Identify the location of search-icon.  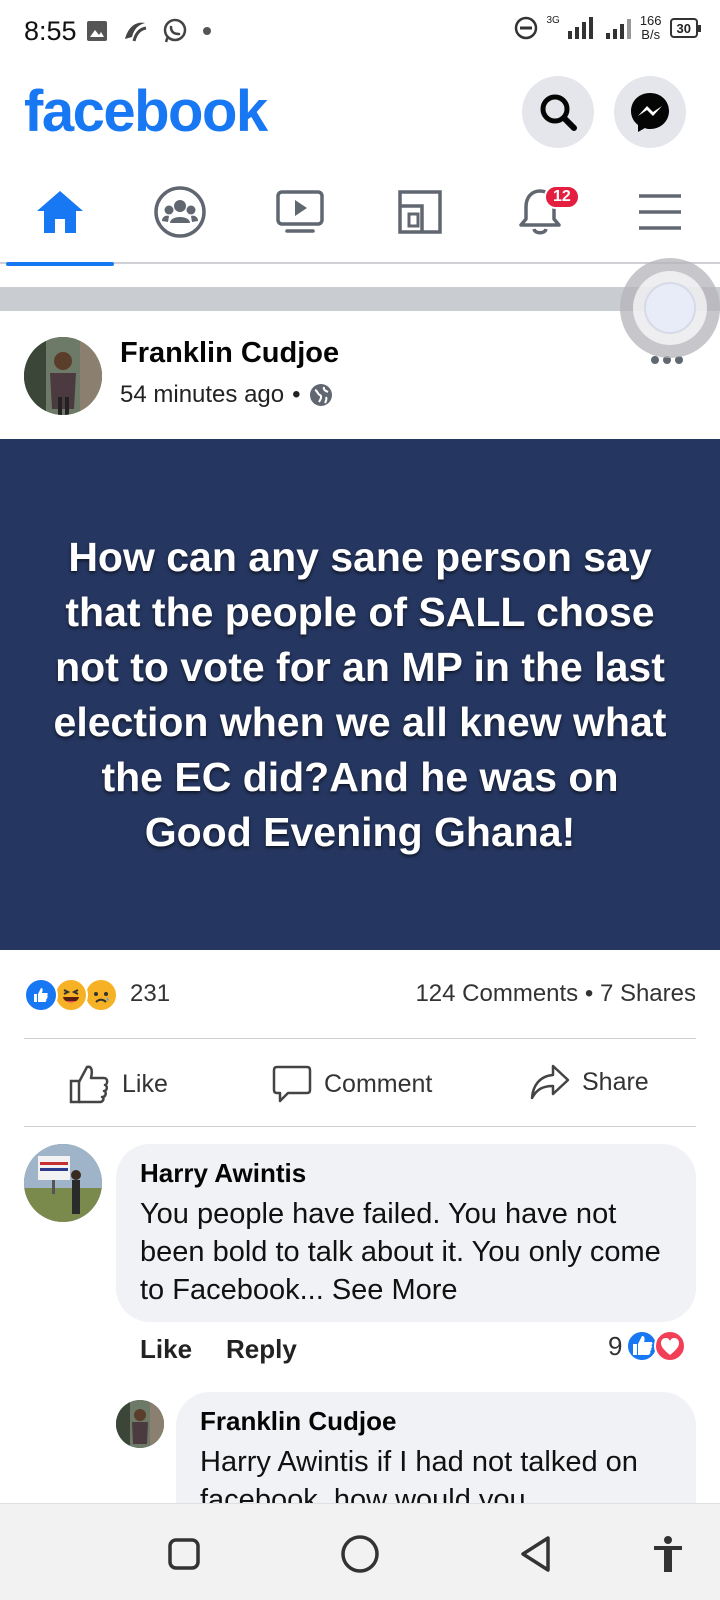
(558, 112).